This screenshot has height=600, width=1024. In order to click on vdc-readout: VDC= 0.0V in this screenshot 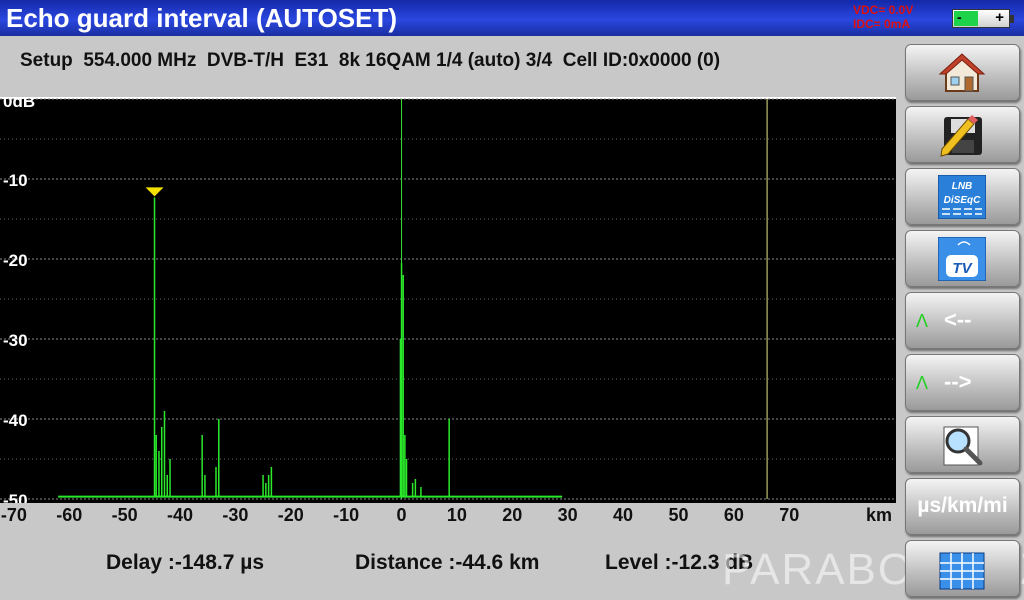, I will do `click(883, 10)`.